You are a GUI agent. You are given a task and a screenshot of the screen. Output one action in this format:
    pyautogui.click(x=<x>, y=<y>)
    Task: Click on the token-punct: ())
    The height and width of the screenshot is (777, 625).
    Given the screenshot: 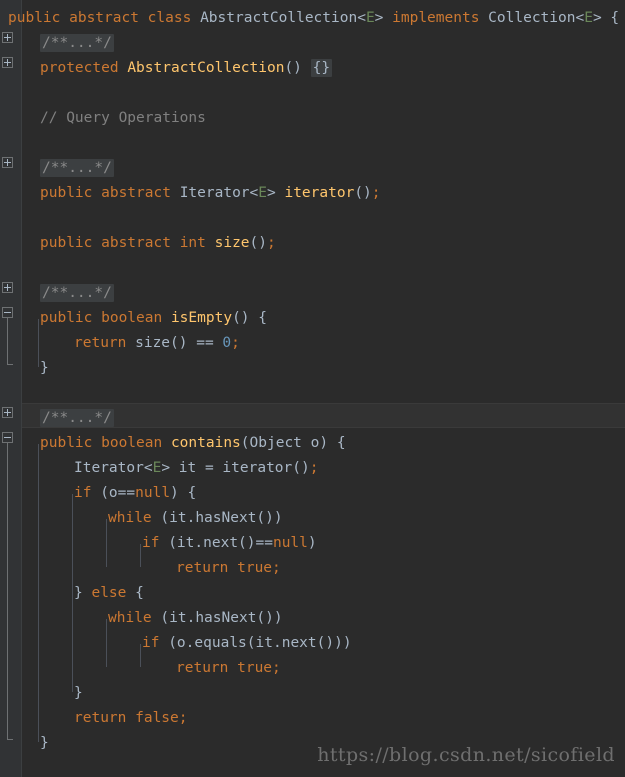 What is the action you would take?
    pyautogui.click(x=269, y=618)
    